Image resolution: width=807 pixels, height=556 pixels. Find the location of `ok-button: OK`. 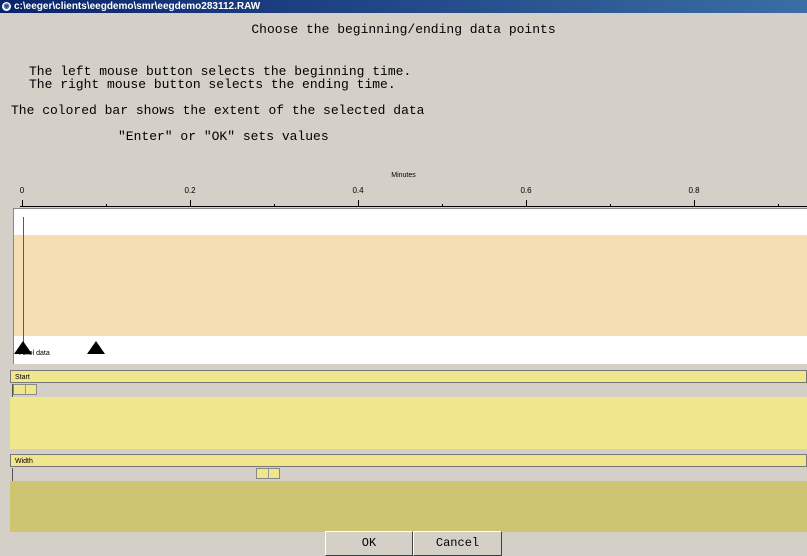

ok-button: OK is located at coordinates (369, 543).